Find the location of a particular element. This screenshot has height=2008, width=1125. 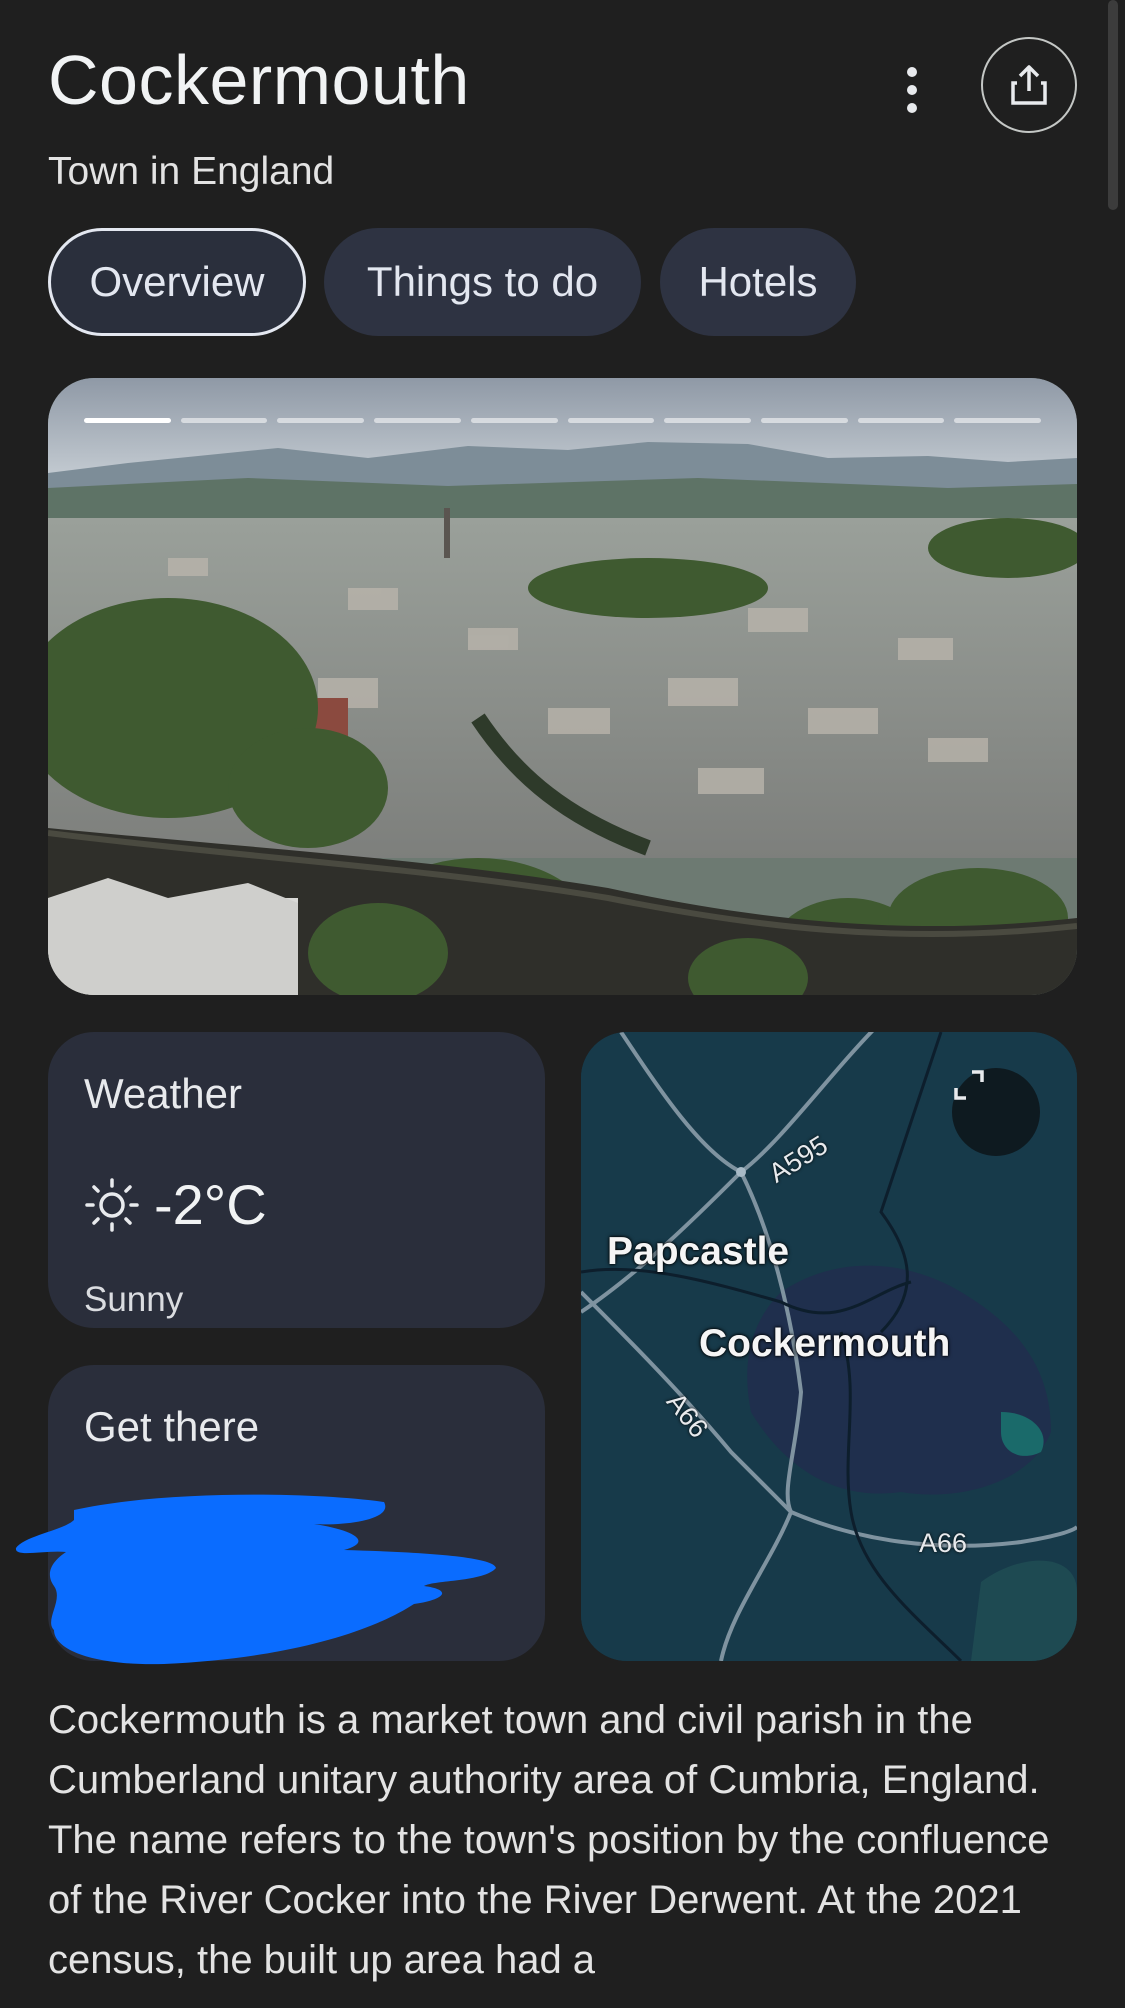

more-options-button is located at coordinates (912, 90).